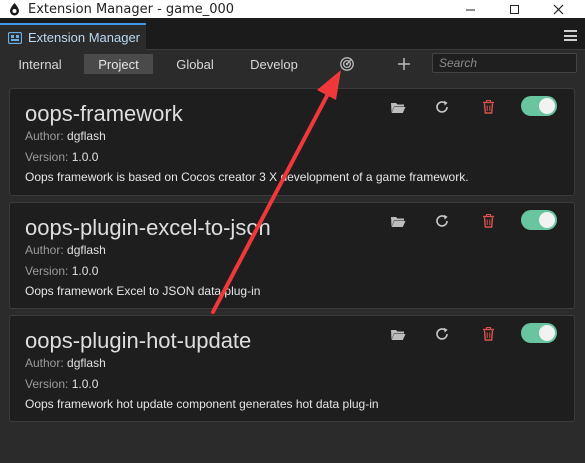 This screenshot has height=463, width=585. I want to click on panel-tabstrip: Extension Manager, so click(292, 34).